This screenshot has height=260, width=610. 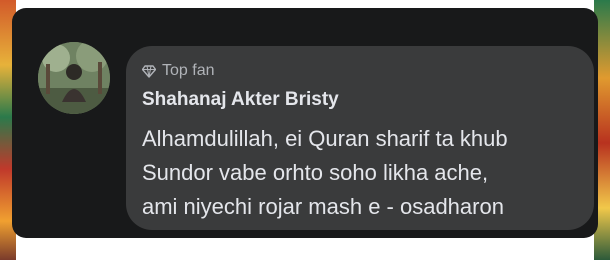 What do you see at coordinates (323, 206) in the screenshot?
I see `comment-line: ami niyechi rojar mash e - osadharon` at bounding box center [323, 206].